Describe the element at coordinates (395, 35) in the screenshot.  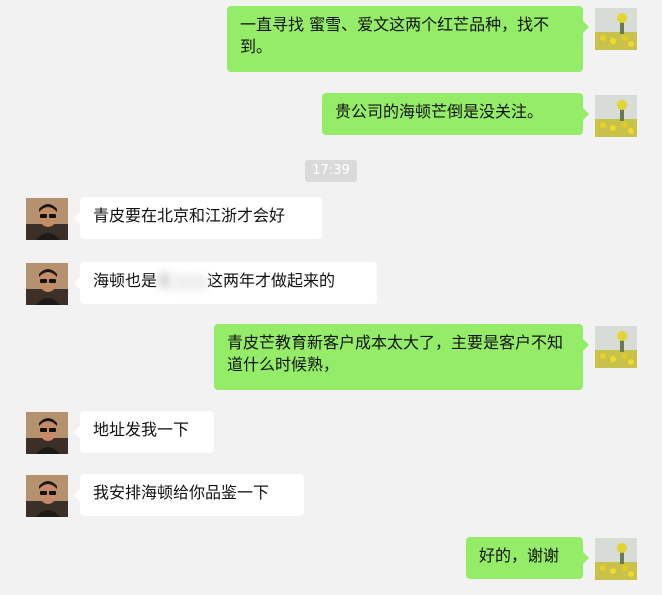
I see `message-text: 一直寻找 蜜雪、爱文这两个红芒品种，找不到。` at that location.